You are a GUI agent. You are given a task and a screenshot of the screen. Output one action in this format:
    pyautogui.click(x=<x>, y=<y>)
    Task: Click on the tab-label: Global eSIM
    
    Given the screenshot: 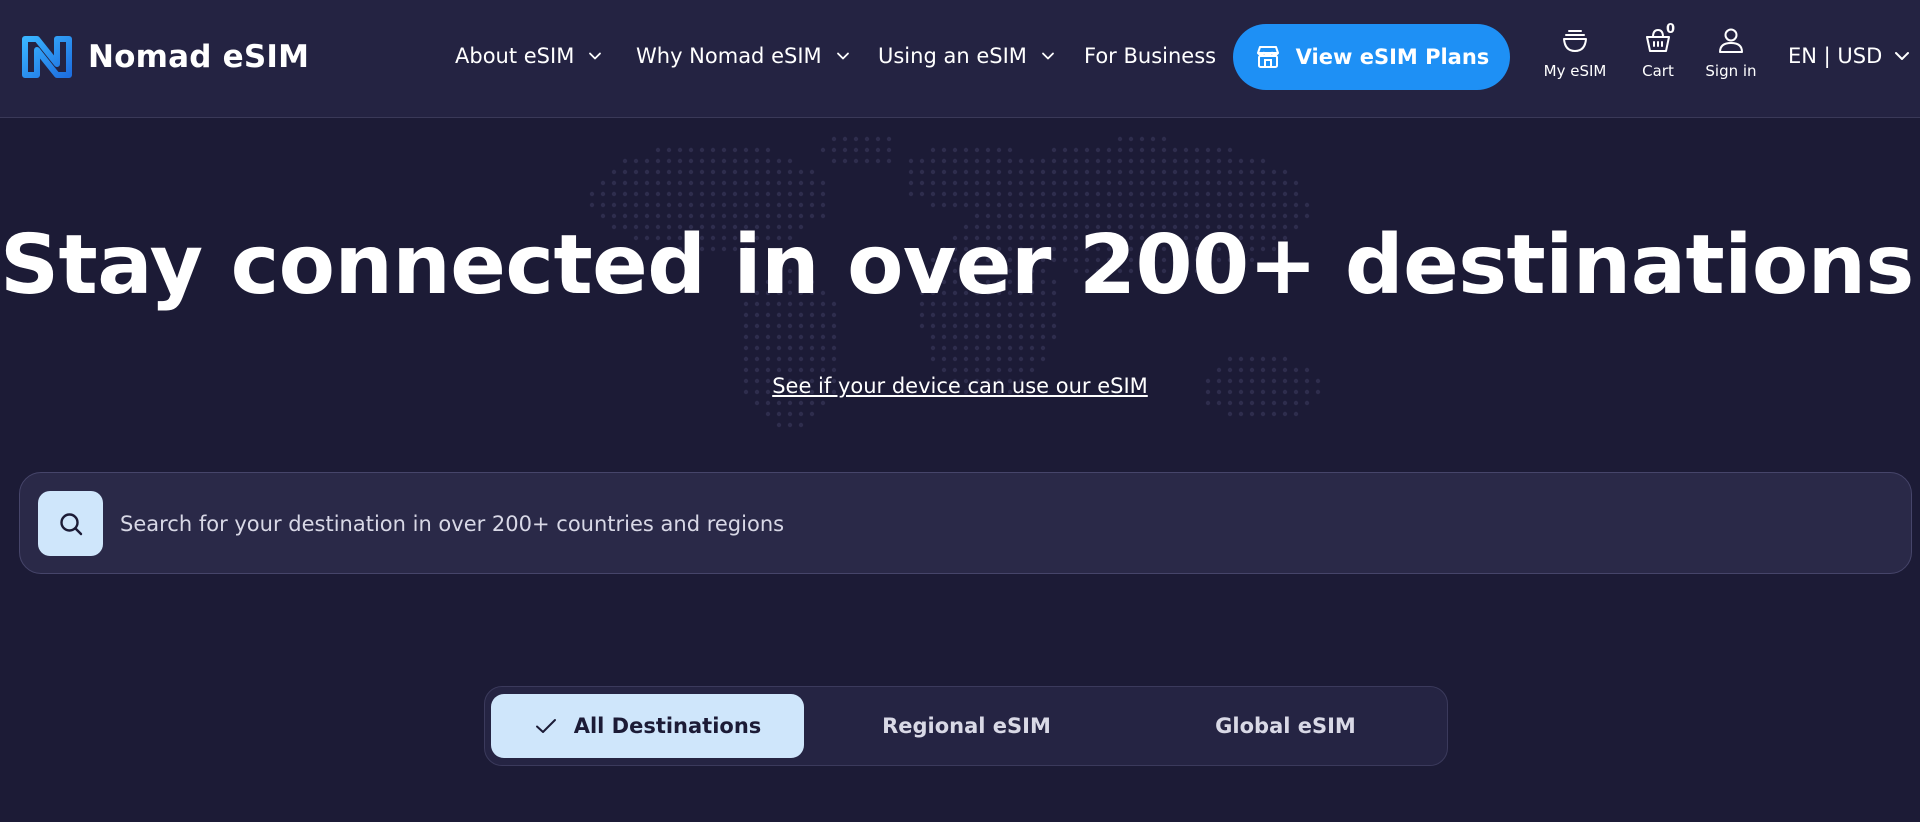 What is the action you would take?
    pyautogui.click(x=1285, y=726)
    